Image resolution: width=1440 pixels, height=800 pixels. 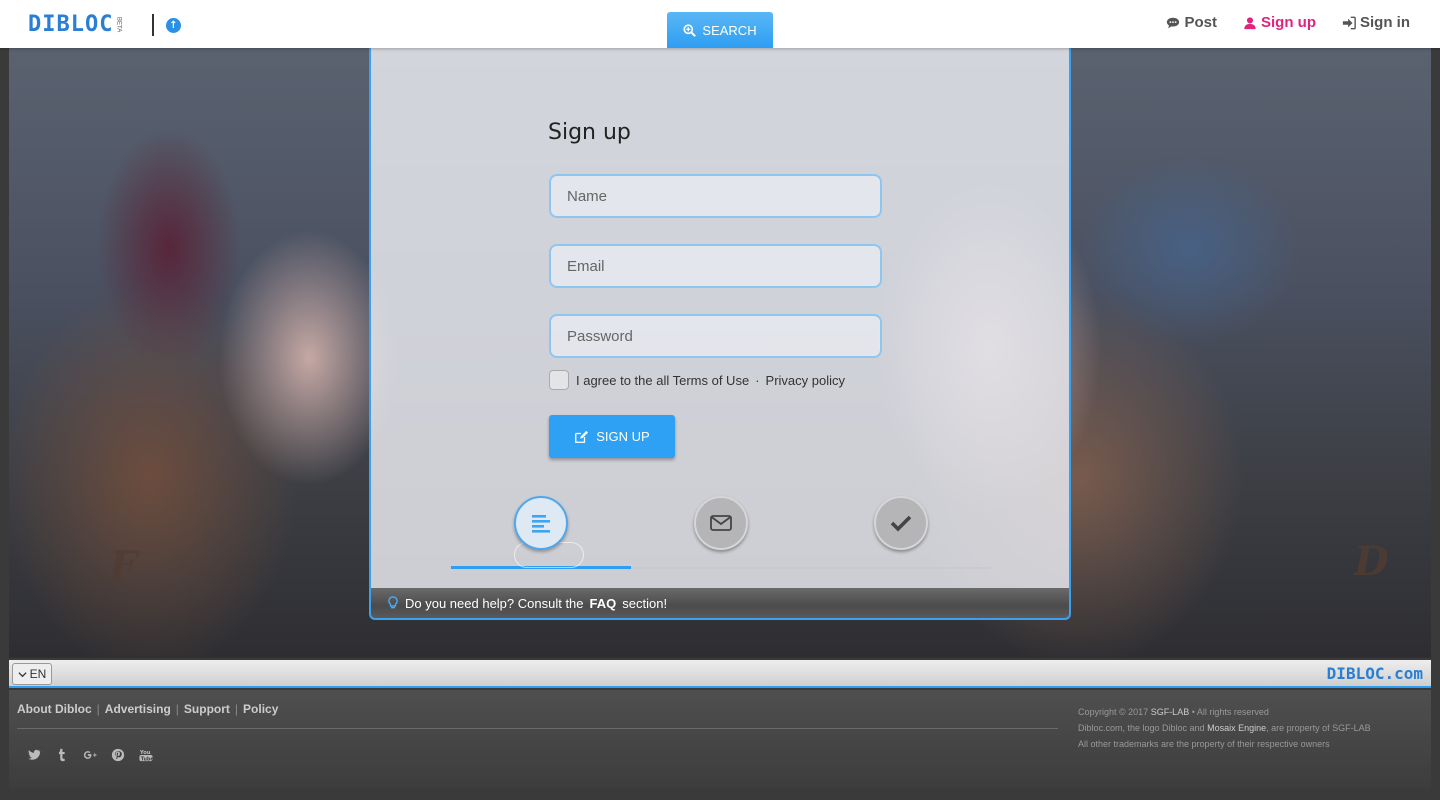 I want to click on logo-text: DIBLOC, so click(x=71, y=24).